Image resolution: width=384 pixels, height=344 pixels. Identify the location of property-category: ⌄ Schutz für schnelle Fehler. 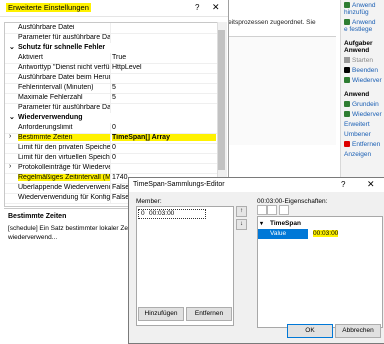
(111, 48).